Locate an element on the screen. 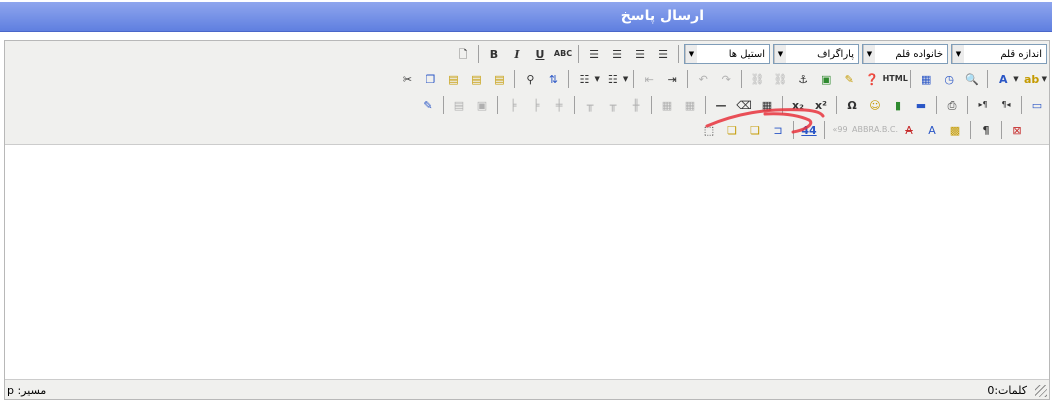 This screenshot has width=1052, height=401. move-backward-icon: ❏ is located at coordinates (755, 130).